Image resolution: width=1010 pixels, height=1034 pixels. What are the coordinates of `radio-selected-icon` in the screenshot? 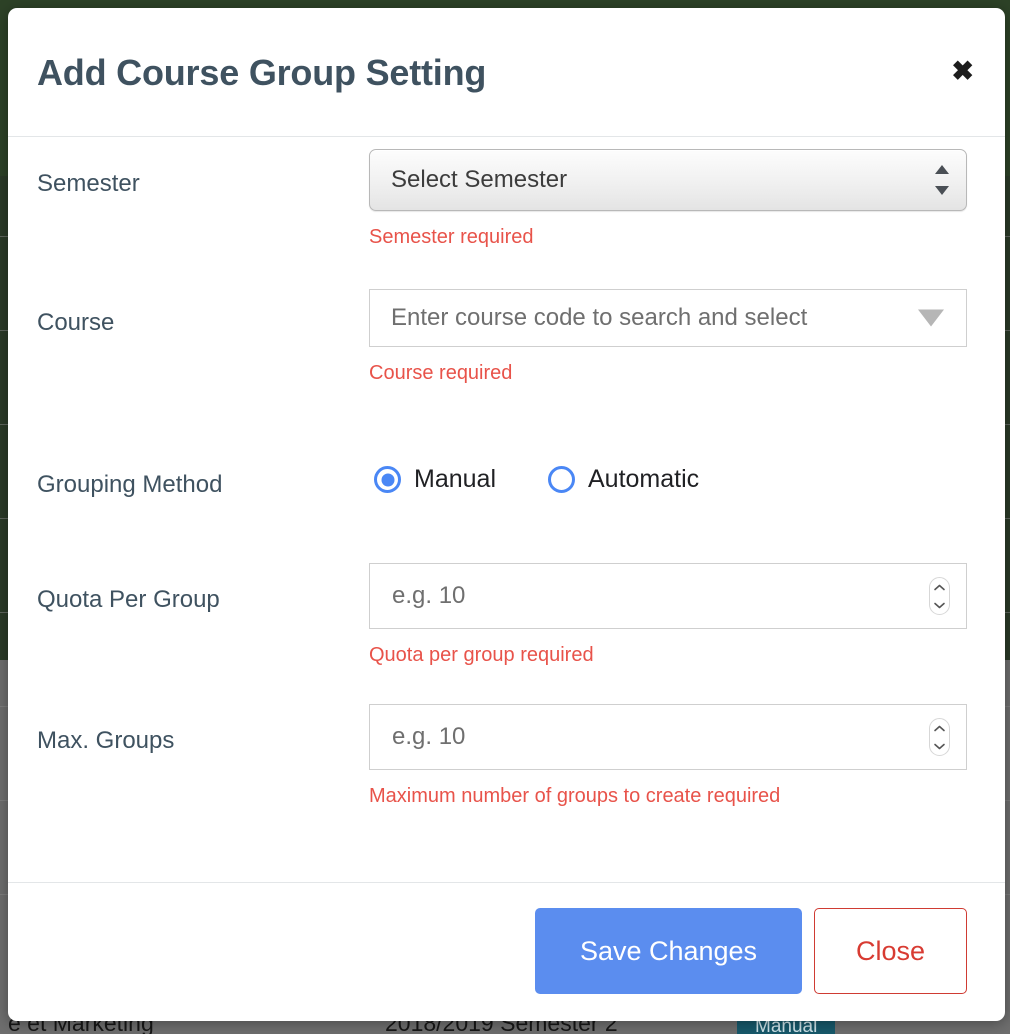 It's located at (387, 479).